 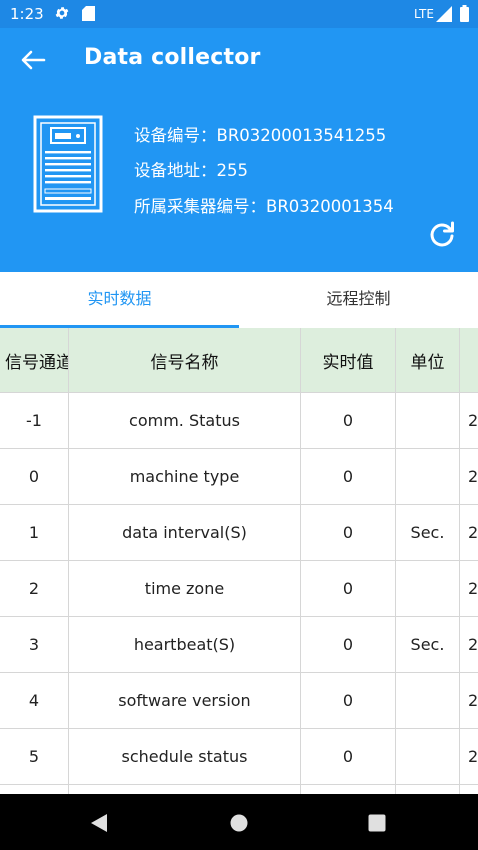 What do you see at coordinates (185, 476) in the screenshot?
I see `cell-signal-name: machine type` at bounding box center [185, 476].